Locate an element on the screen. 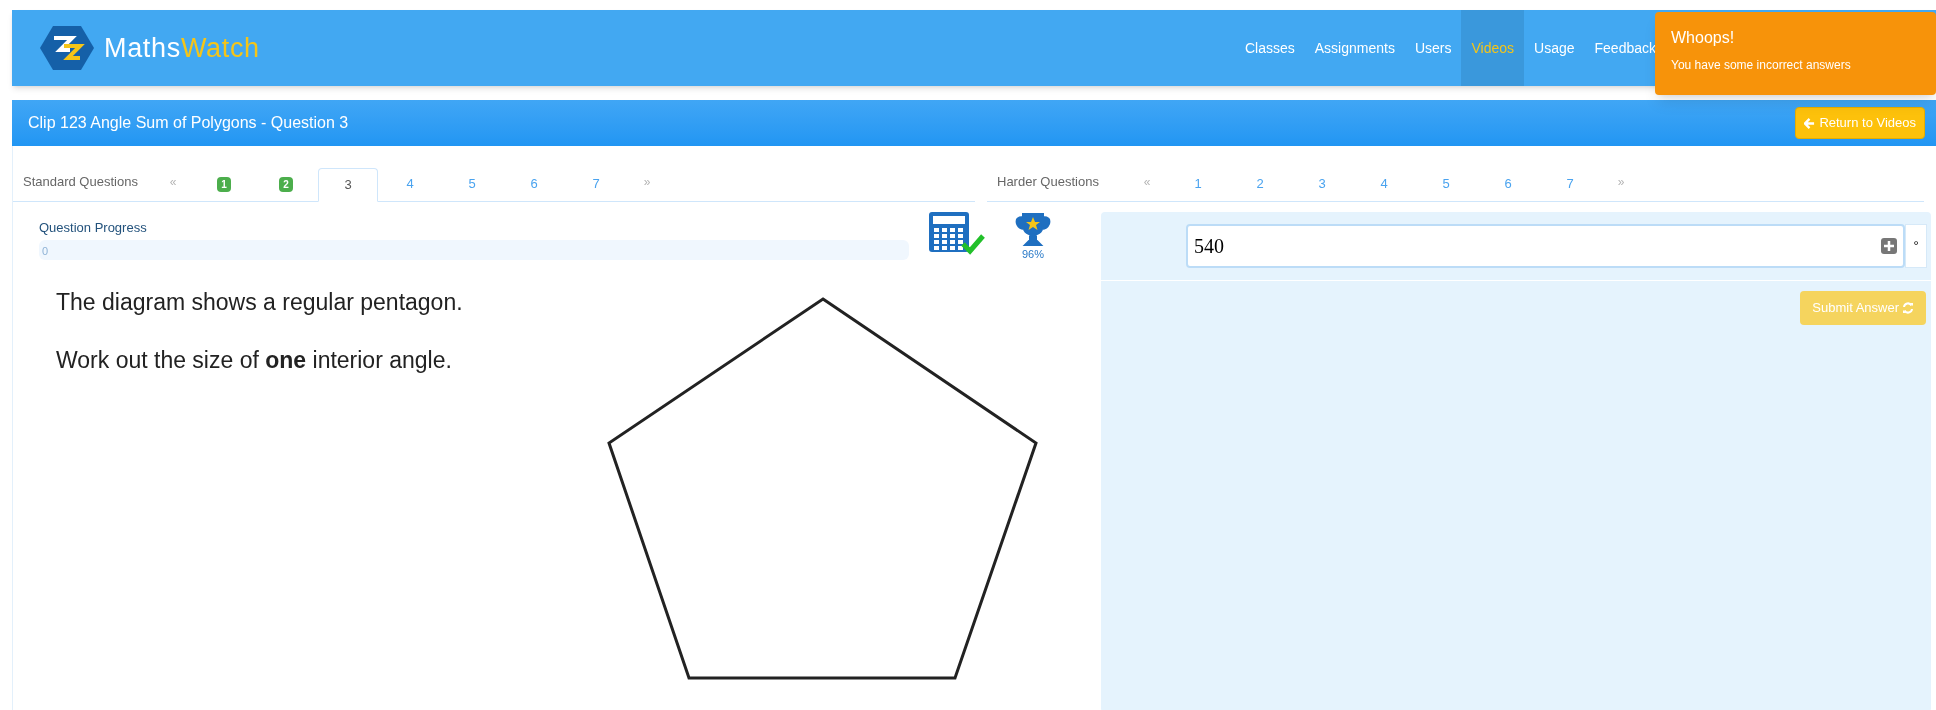 Image resolution: width=1936 pixels, height=710 pixels. nav-link: Usage is located at coordinates (1554, 48).